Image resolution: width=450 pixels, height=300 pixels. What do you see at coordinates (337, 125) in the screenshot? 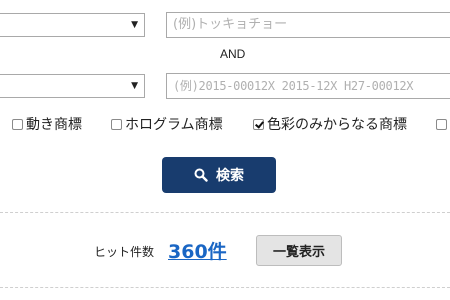
I see `checkbox-label: 色彩のみからなる商標` at bounding box center [337, 125].